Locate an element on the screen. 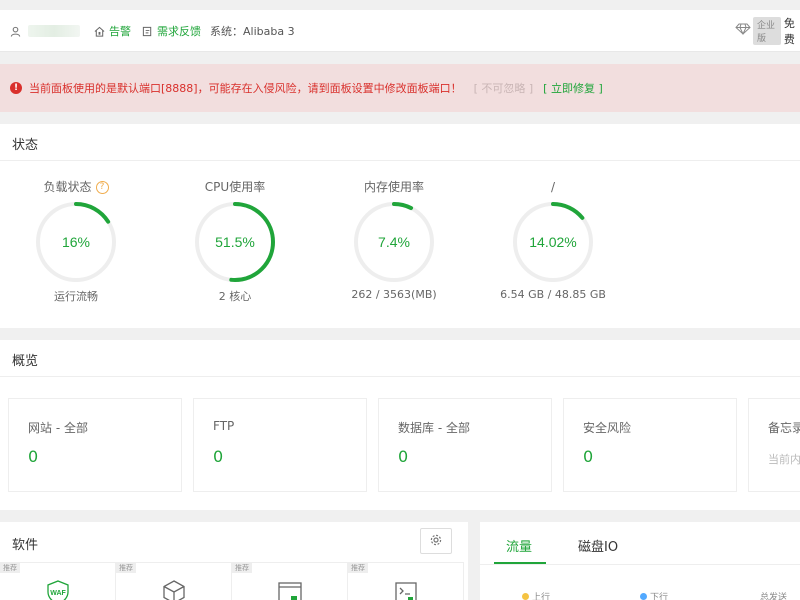  username-blurred is located at coordinates (54, 31).